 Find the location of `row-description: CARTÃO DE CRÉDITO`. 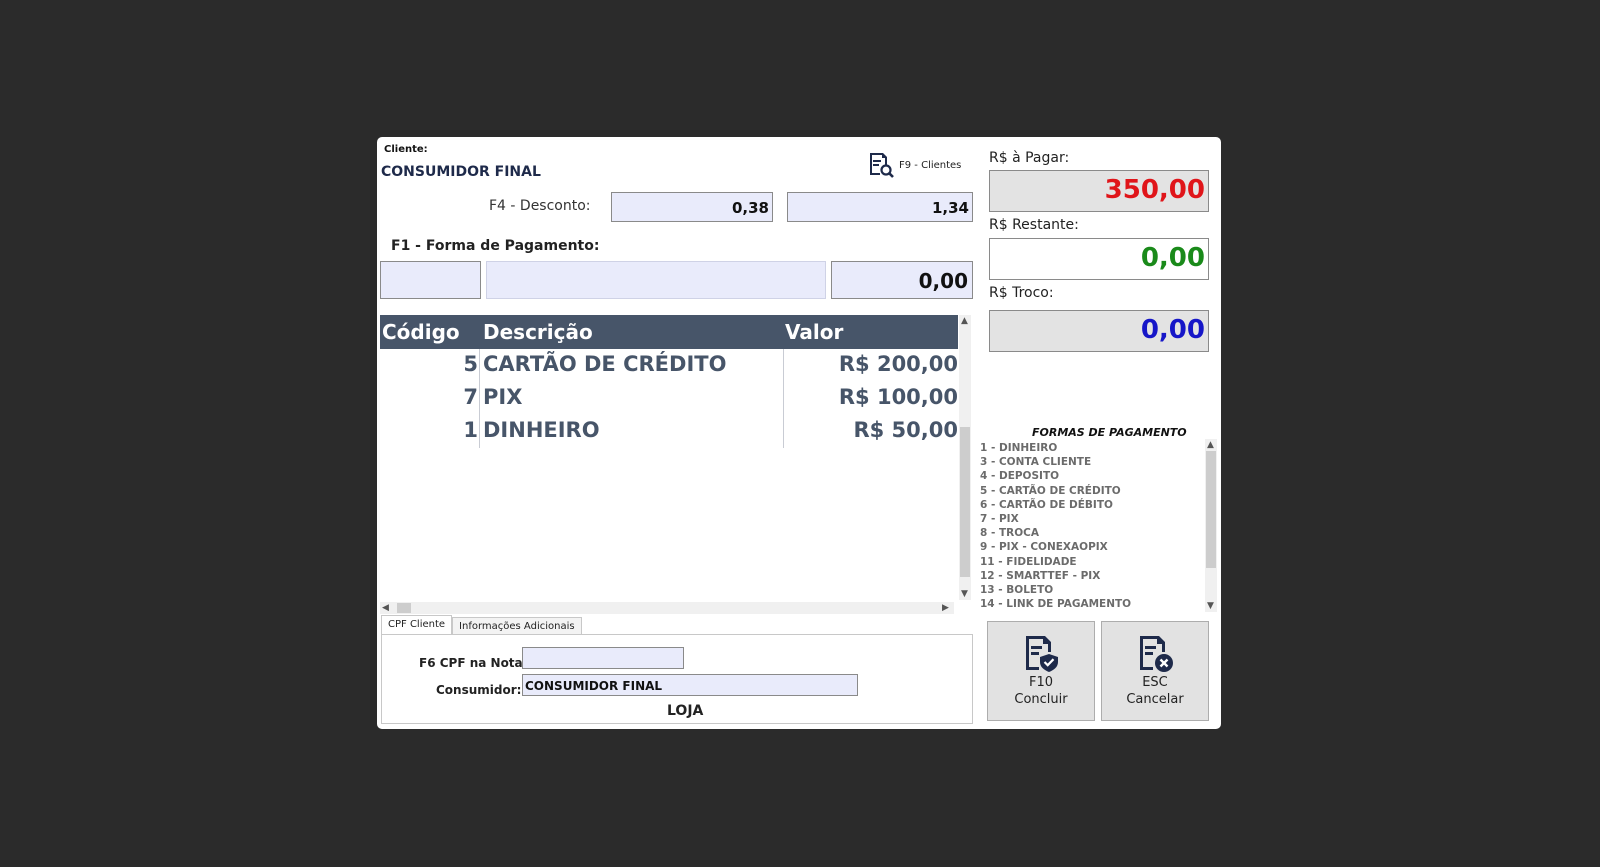

row-description: CARTÃO DE CRÉDITO is located at coordinates (605, 364).